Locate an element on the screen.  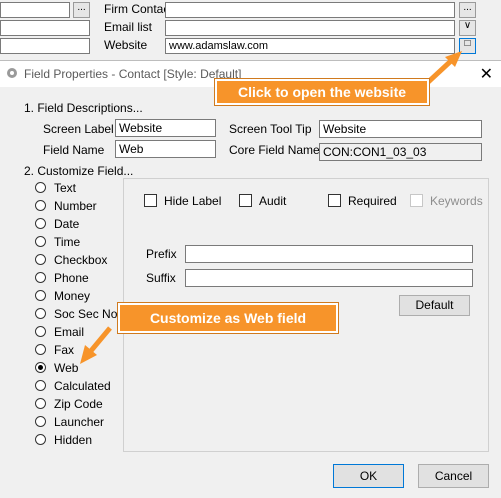
arrow-to-open-website-icon is located at coordinates (442, 69).